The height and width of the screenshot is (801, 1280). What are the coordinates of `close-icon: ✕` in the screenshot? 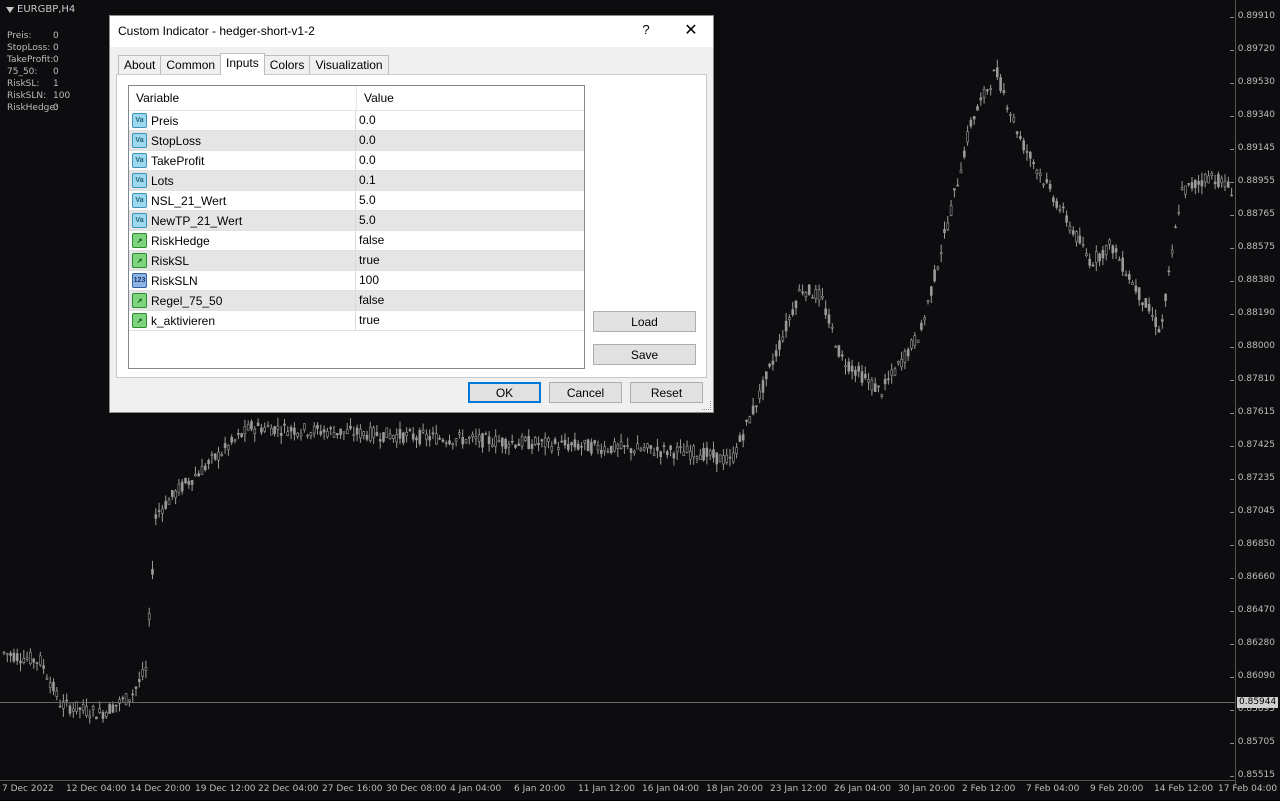 It's located at (691, 30).